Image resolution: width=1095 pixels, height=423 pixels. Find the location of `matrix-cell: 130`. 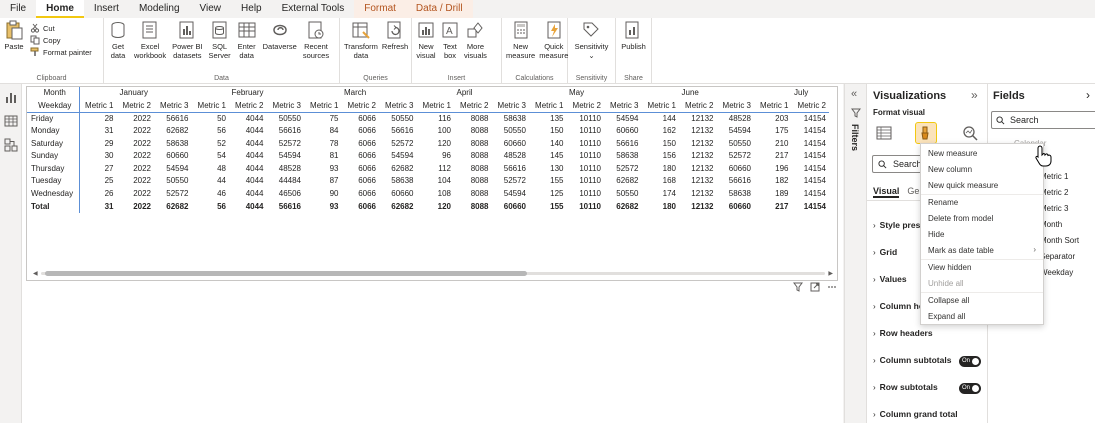

matrix-cell: 130 is located at coordinates (557, 168).